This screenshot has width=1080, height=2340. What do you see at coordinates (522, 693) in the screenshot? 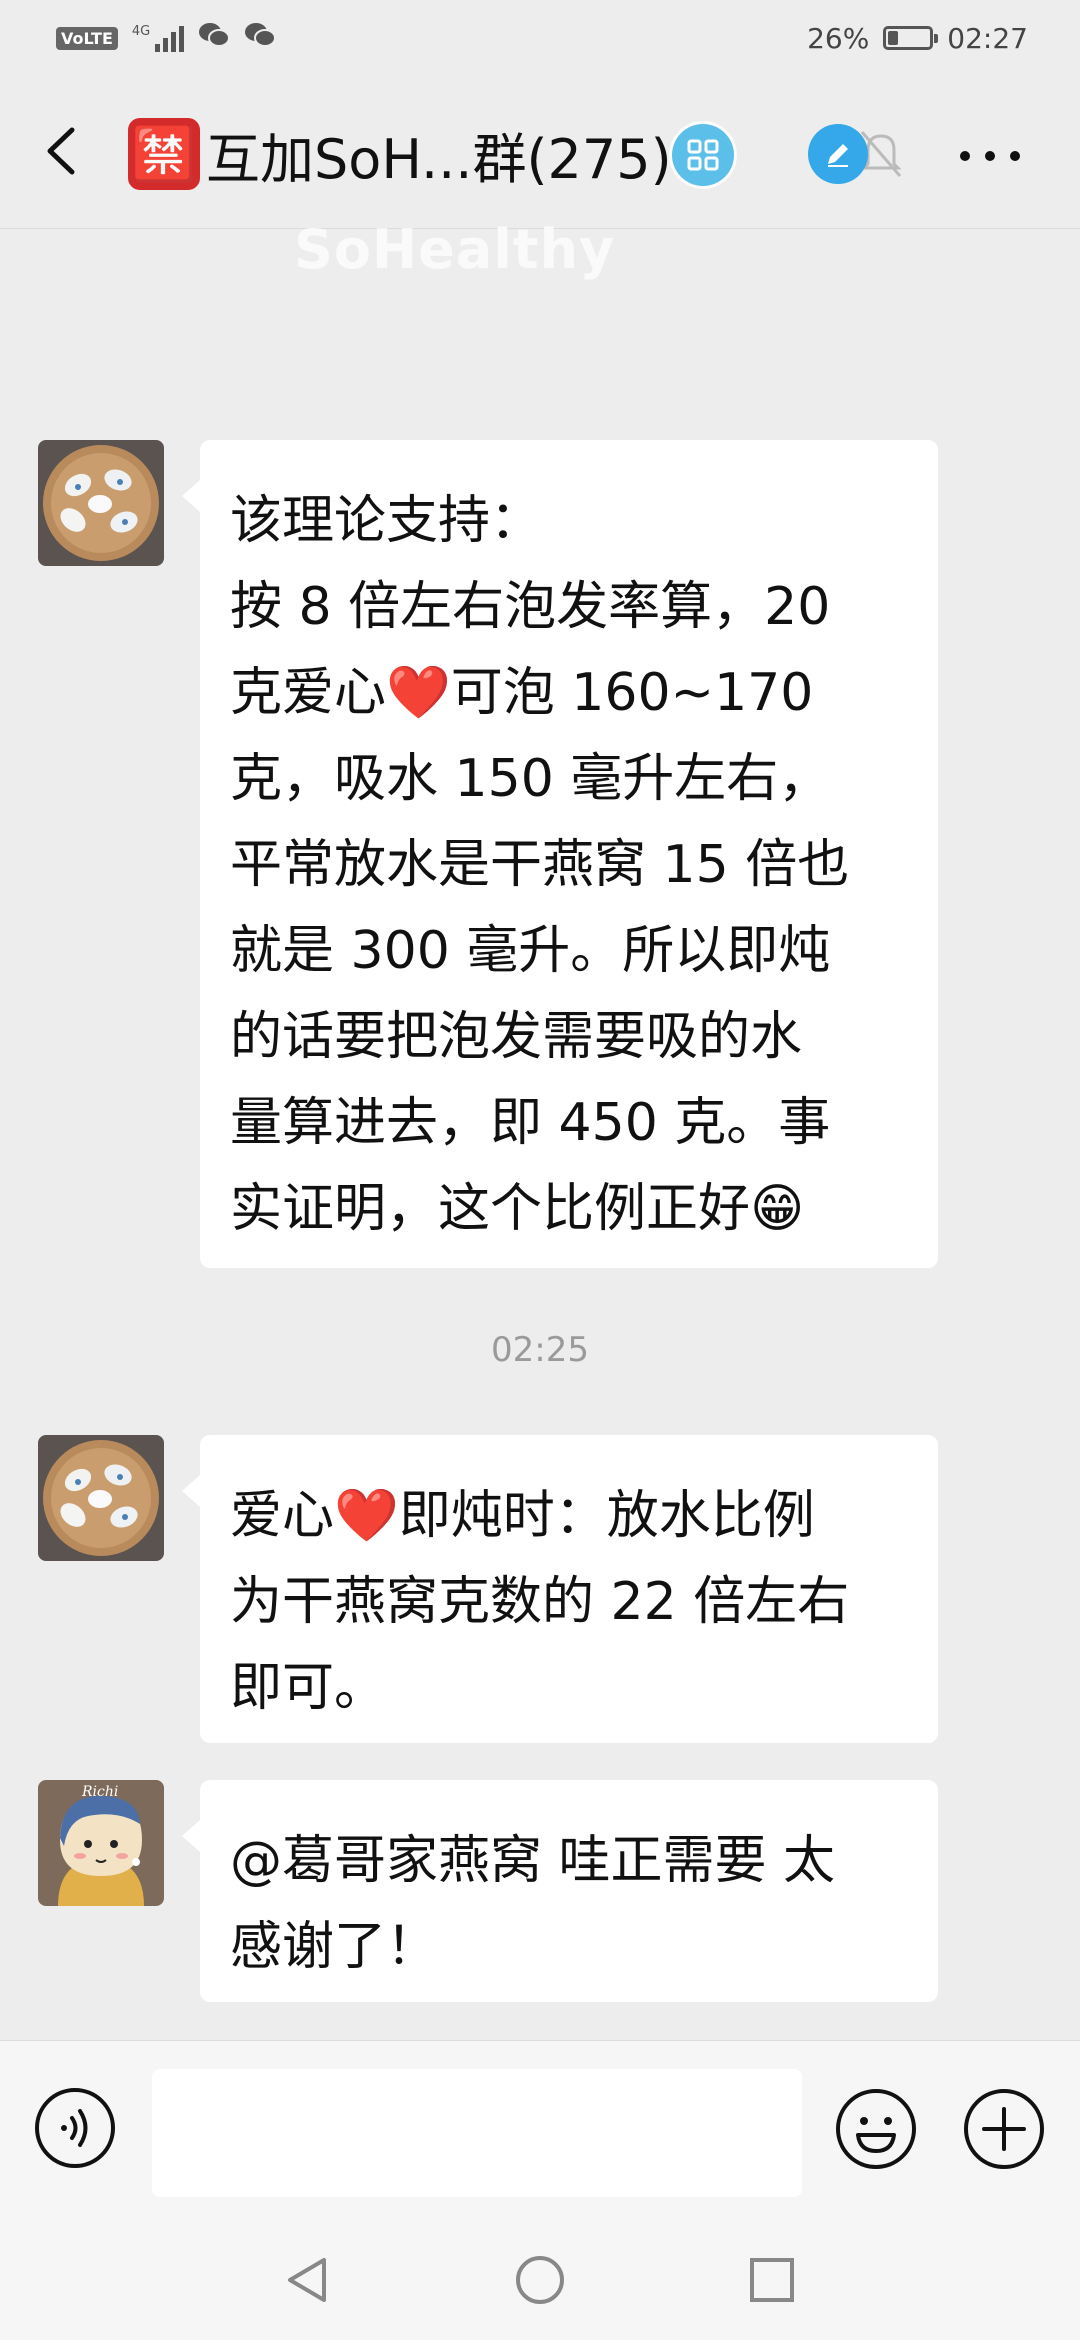
I see `message-line: 克爱心❤️可泡 160~170` at bounding box center [522, 693].